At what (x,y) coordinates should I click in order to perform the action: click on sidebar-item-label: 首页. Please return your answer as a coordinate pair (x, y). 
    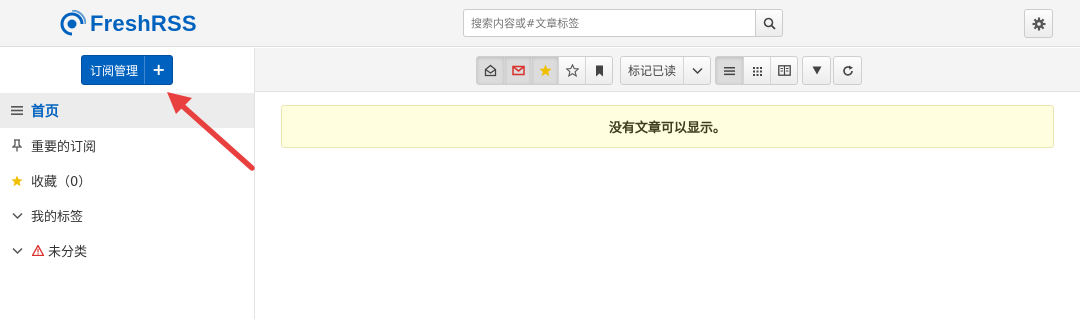
    Looking at the image, I should click on (45, 111).